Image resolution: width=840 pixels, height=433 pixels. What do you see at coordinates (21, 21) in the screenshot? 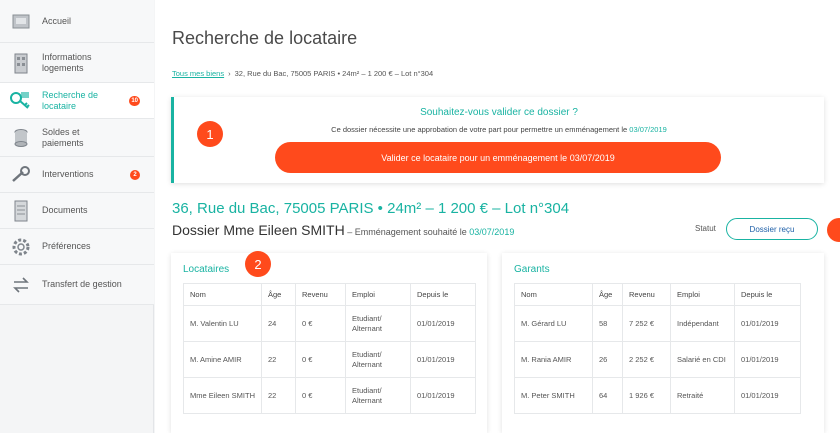
I see `home-icon` at bounding box center [21, 21].